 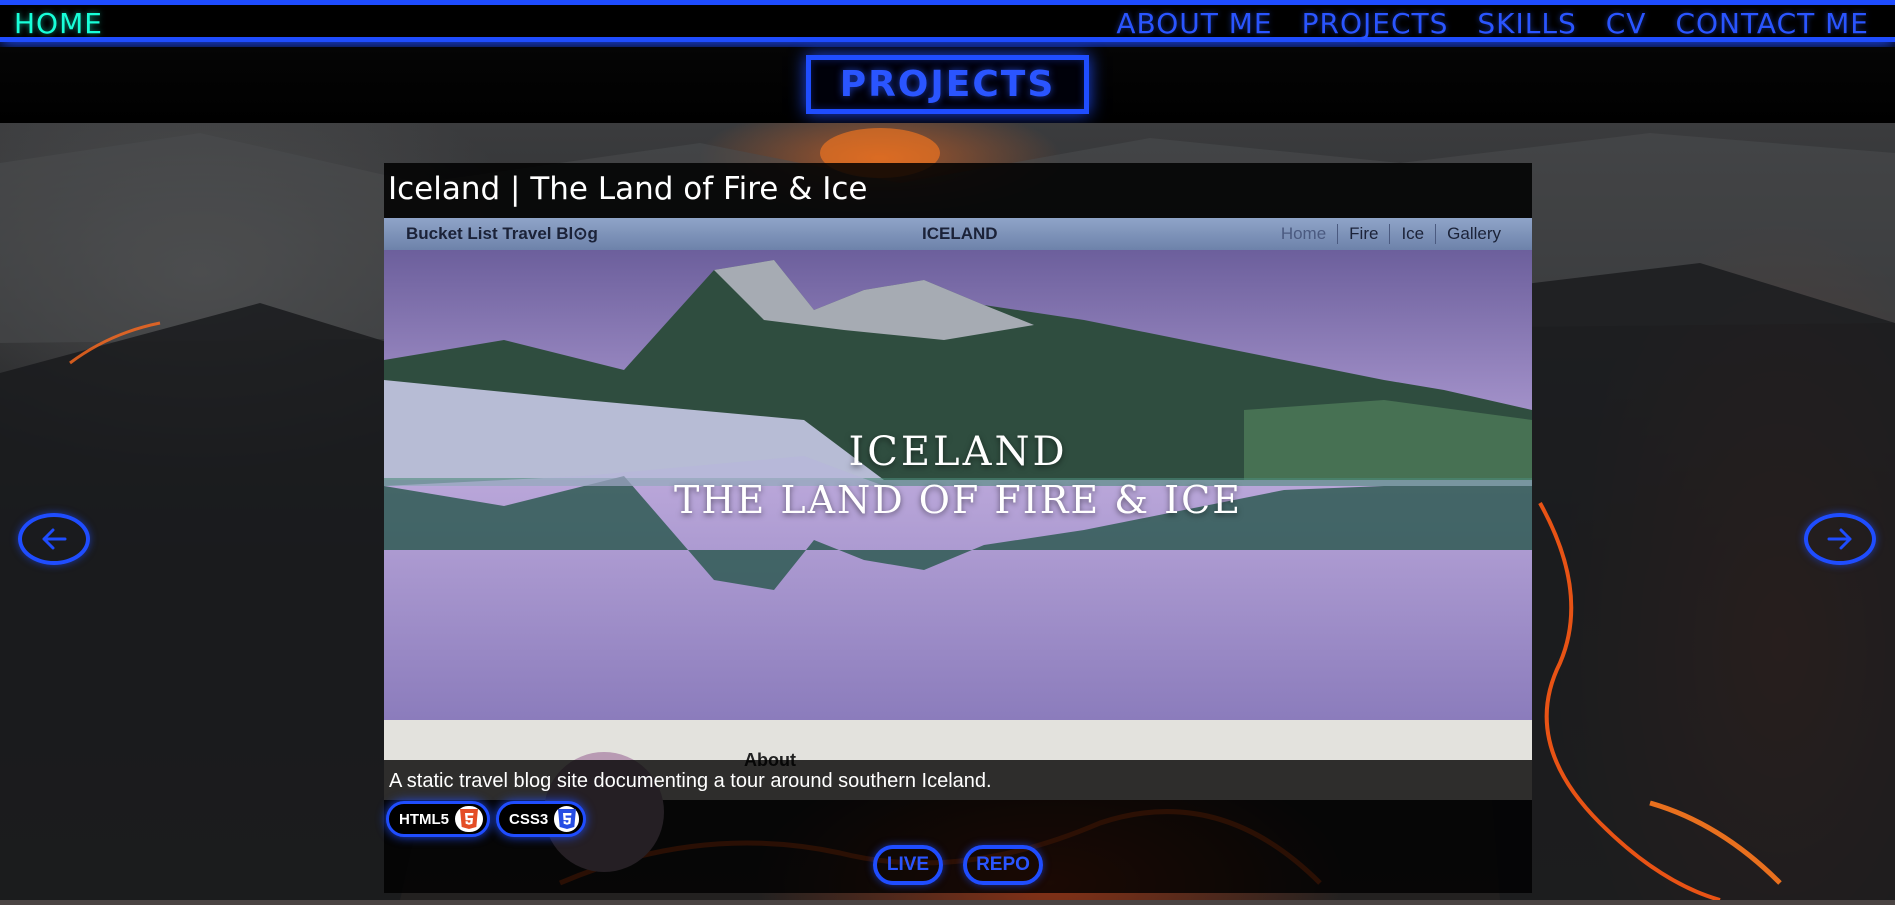 What do you see at coordinates (424, 819) in the screenshot?
I see `tech-badge-label: HTML5` at bounding box center [424, 819].